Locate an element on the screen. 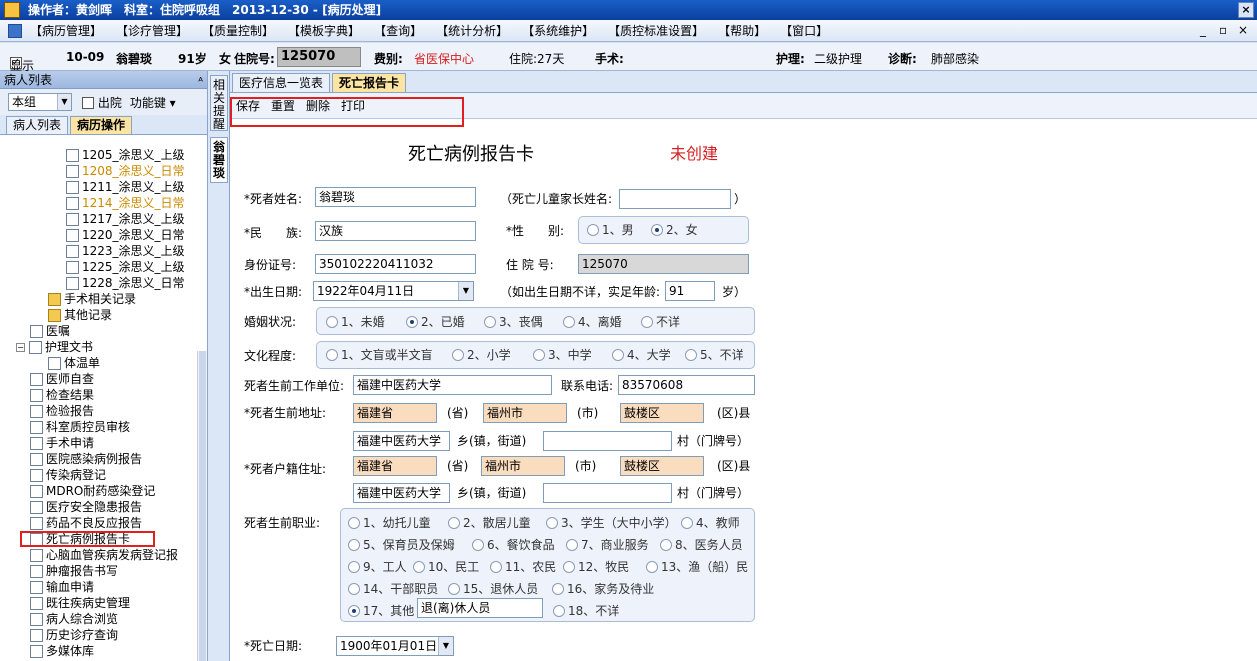 Image resolution: width=1257 pixels, height=661 pixels. tree-item: MDRO耐药感染登记 is located at coordinates (92, 491).